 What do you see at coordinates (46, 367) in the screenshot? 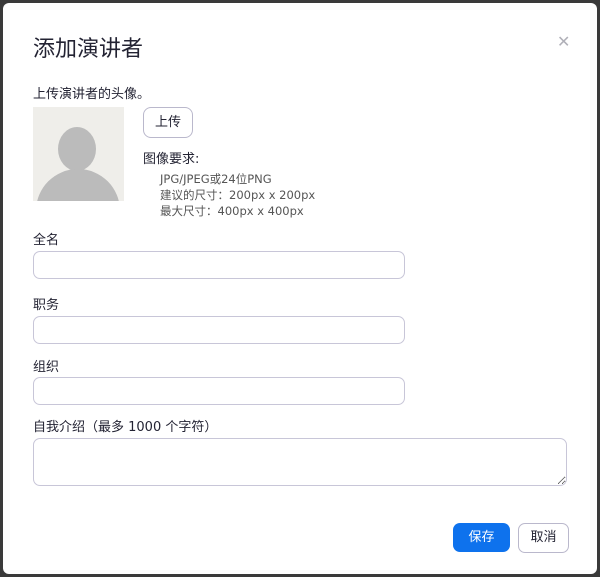
I see `organization-label: 组织` at bounding box center [46, 367].